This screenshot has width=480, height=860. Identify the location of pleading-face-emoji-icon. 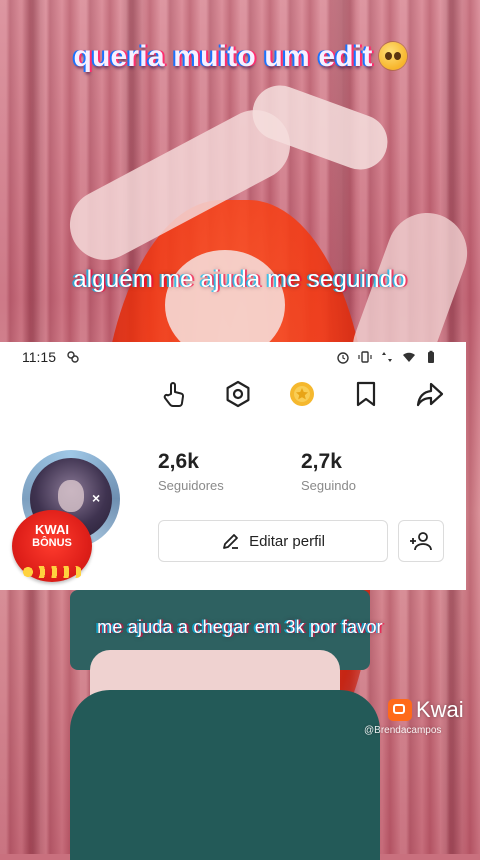
(392, 56).